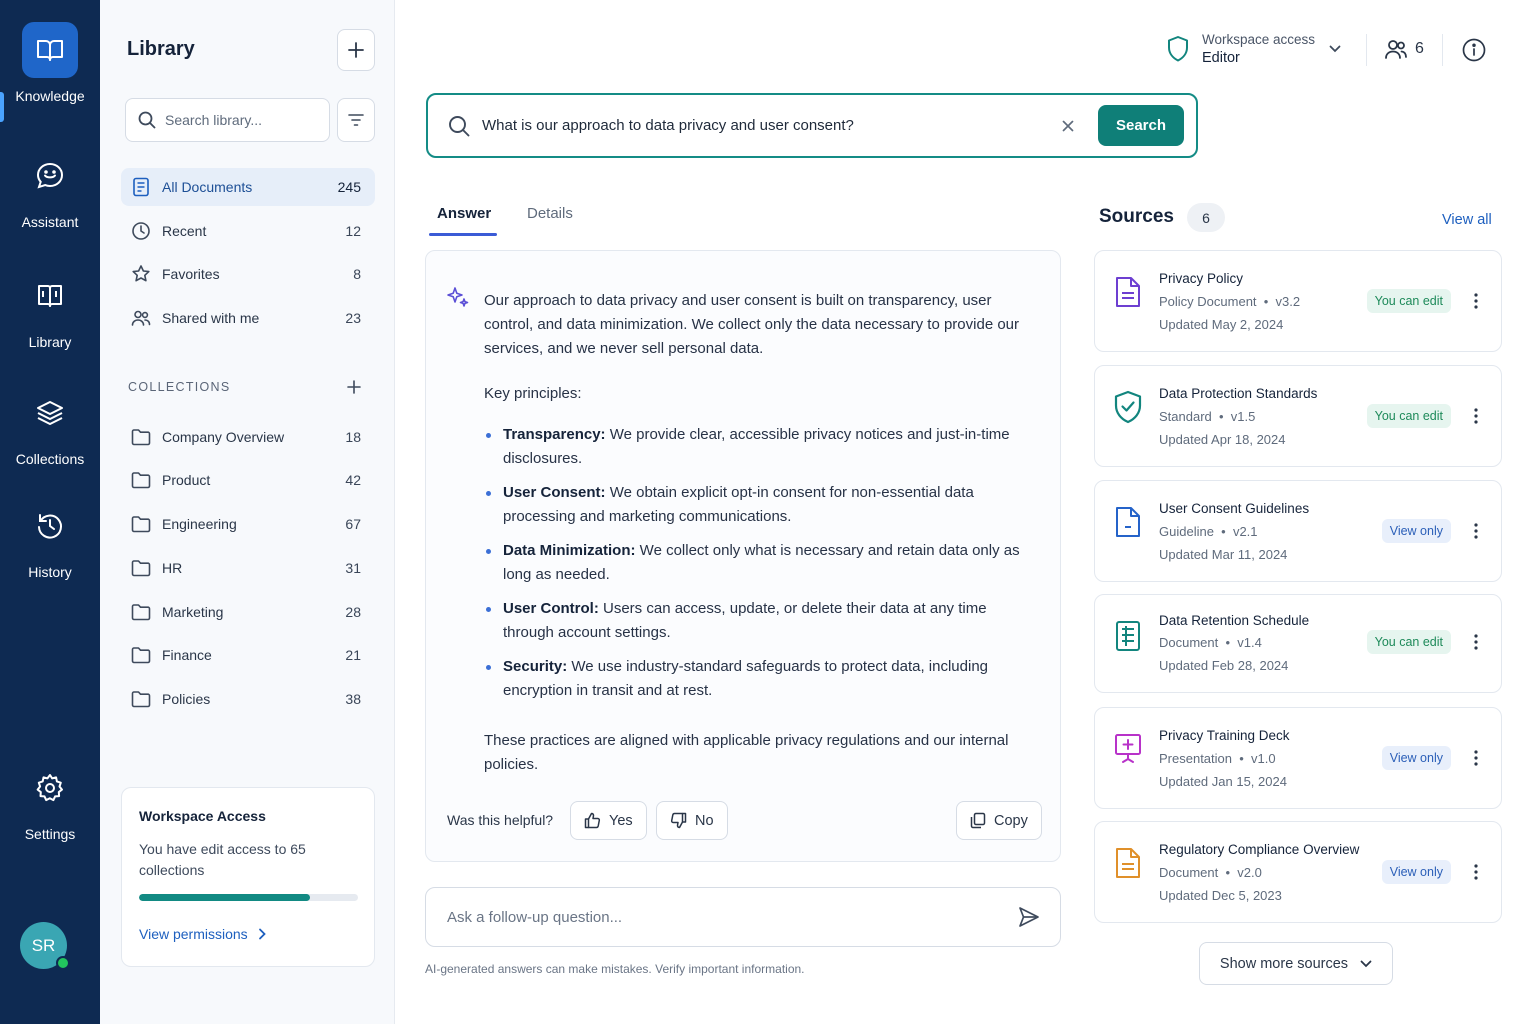 This screenshot has width=1536, height=1024. Describe the element at coordinates (50, 222) in the screenshot. I see `rail-label: Assistant` at that location.